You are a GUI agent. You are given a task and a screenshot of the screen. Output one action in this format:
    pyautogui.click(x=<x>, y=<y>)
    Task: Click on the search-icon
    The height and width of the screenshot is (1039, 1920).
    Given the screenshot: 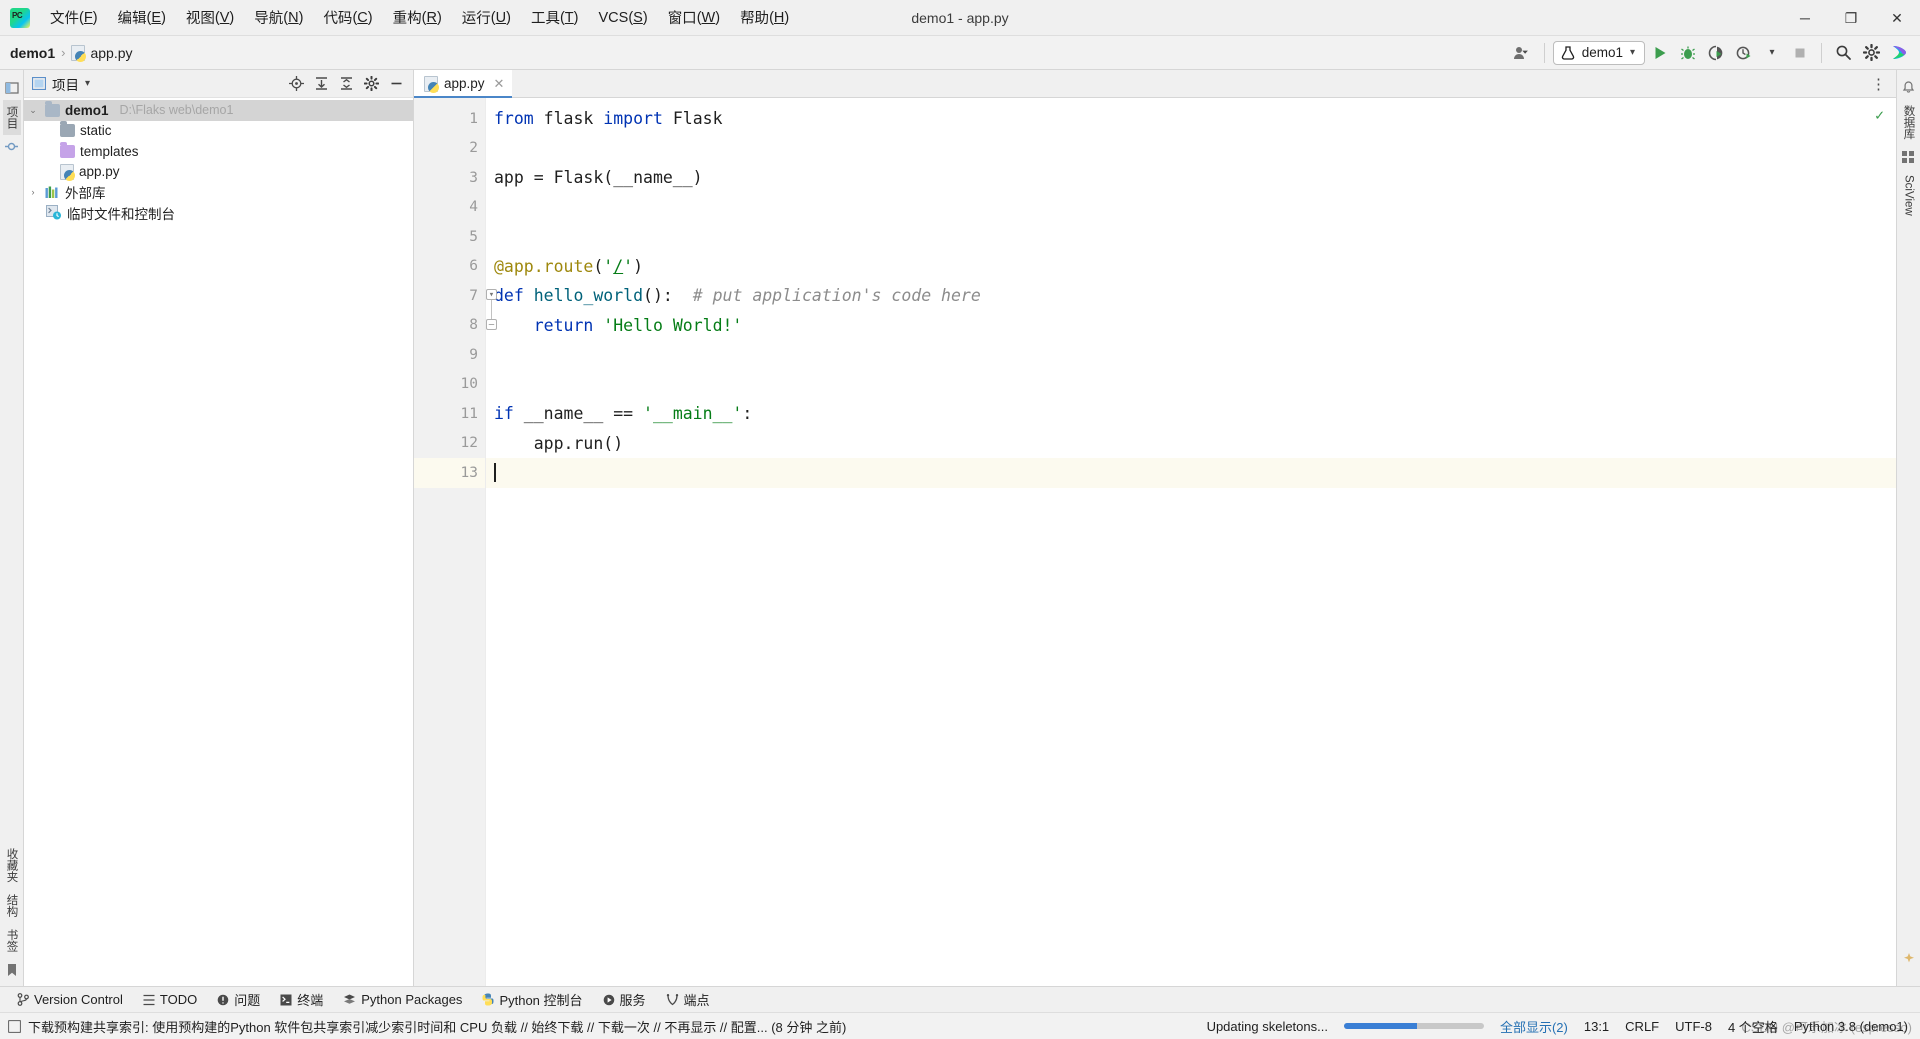 What is the action you would take?
    pyautogui.click(x=1843, y=53)
    